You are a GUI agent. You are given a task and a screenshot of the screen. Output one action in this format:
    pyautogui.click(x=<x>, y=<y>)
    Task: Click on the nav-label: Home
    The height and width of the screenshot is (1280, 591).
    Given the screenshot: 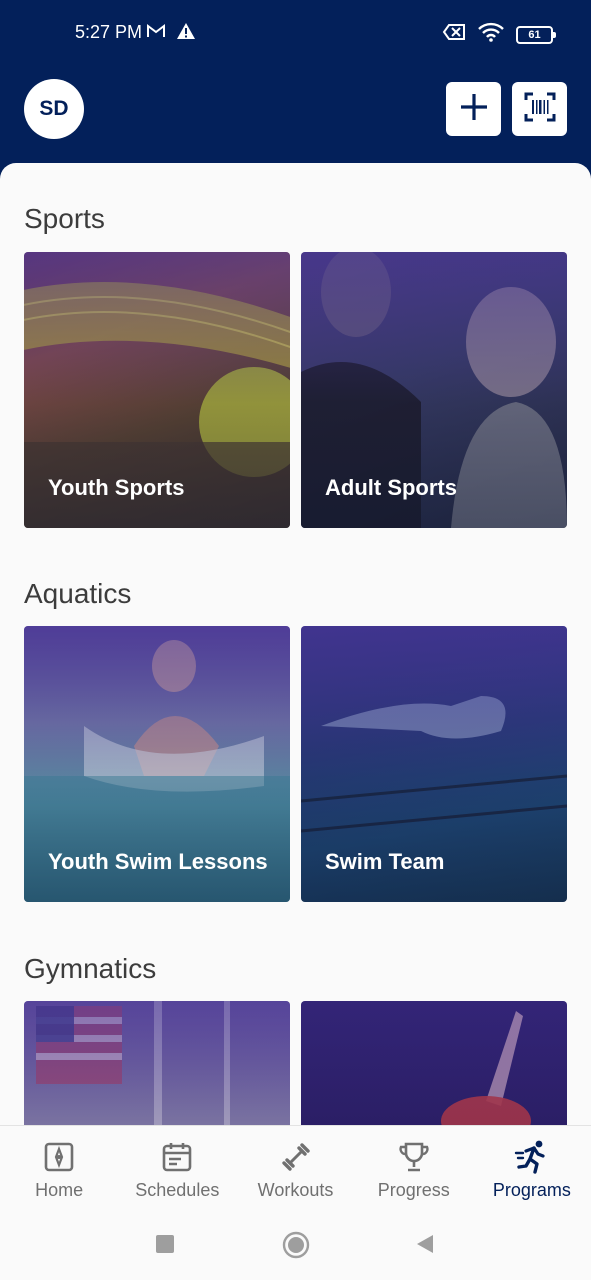 What is the action you would take?
    pyautogui.click(x=59, y=1190)
    